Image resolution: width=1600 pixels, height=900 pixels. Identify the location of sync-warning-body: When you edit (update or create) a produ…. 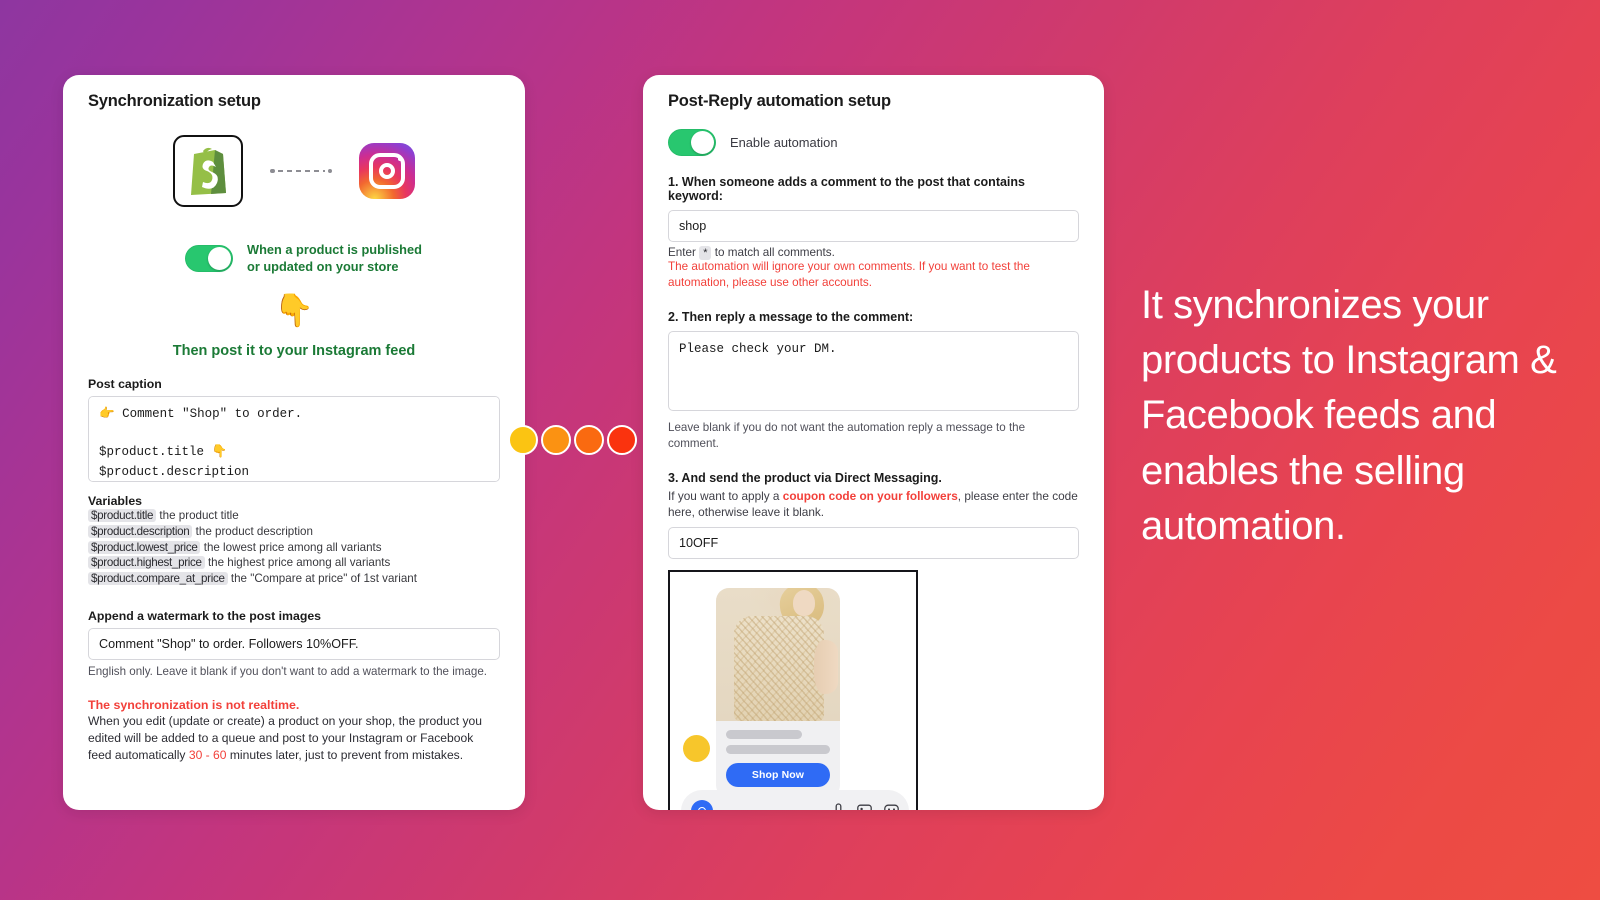
(294, 738).